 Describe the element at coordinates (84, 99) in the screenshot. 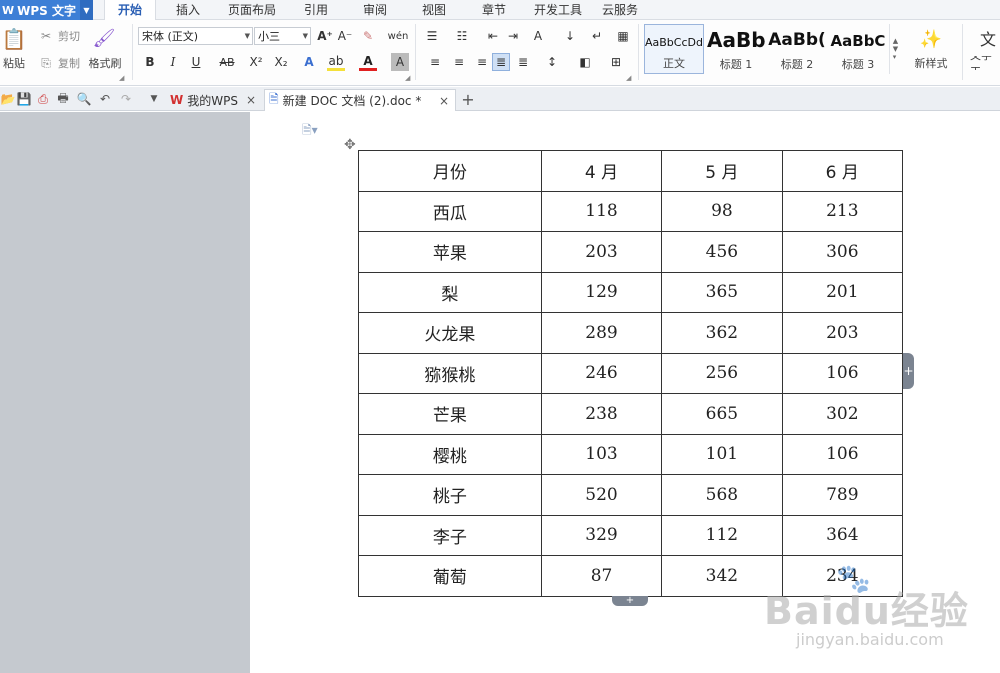

I see `print-preview-icon: 🔍` at that location.